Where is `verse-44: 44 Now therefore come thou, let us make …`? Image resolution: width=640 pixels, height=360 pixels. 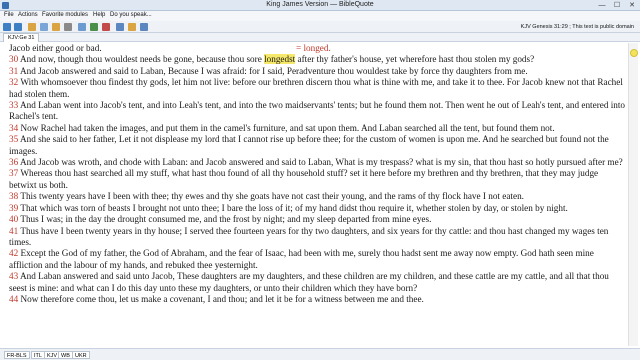 verse-44: 44 Now therefore come thou, let us make … is located at coordinates (317, 299).